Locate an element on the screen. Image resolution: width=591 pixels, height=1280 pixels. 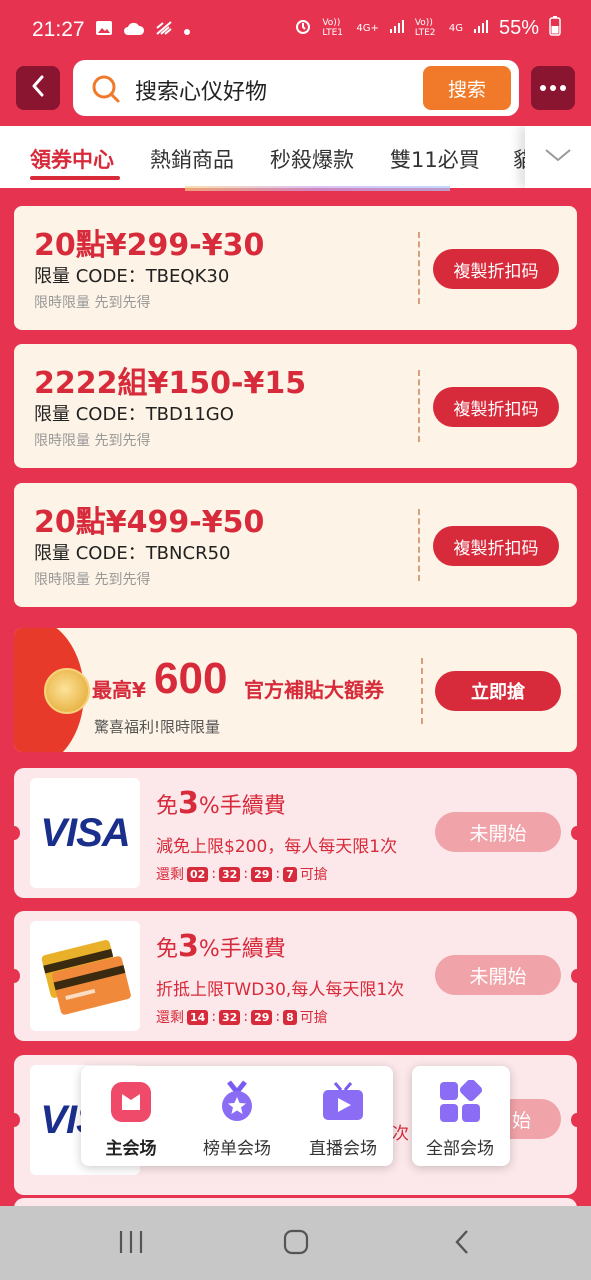
battery-icon is located at coordinates (555, 28).